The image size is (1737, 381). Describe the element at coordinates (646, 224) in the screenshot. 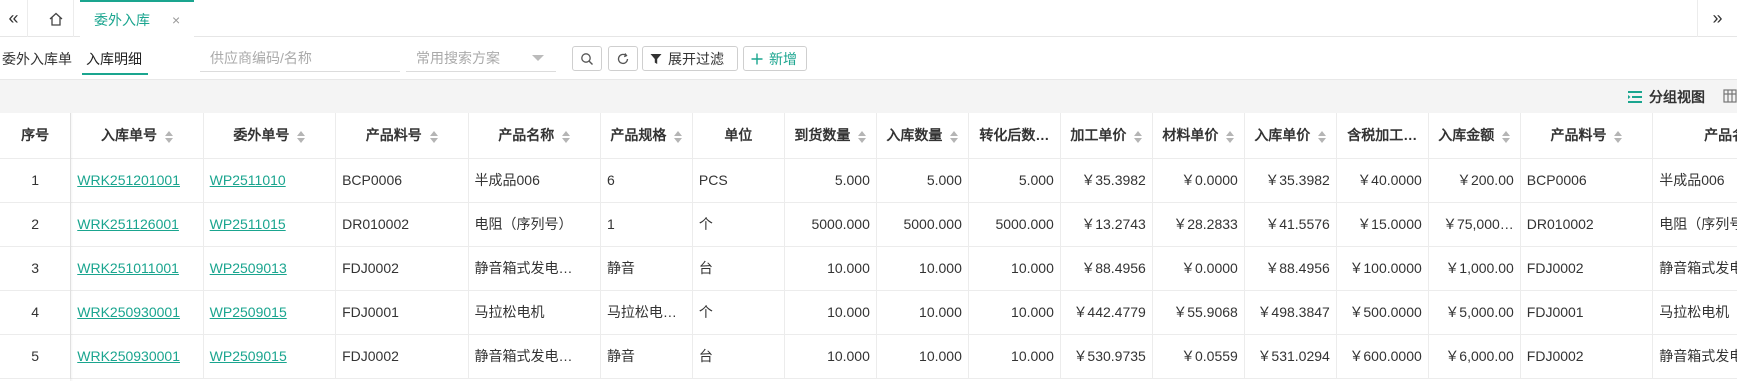

I see `cell-spec: 1` at that location.